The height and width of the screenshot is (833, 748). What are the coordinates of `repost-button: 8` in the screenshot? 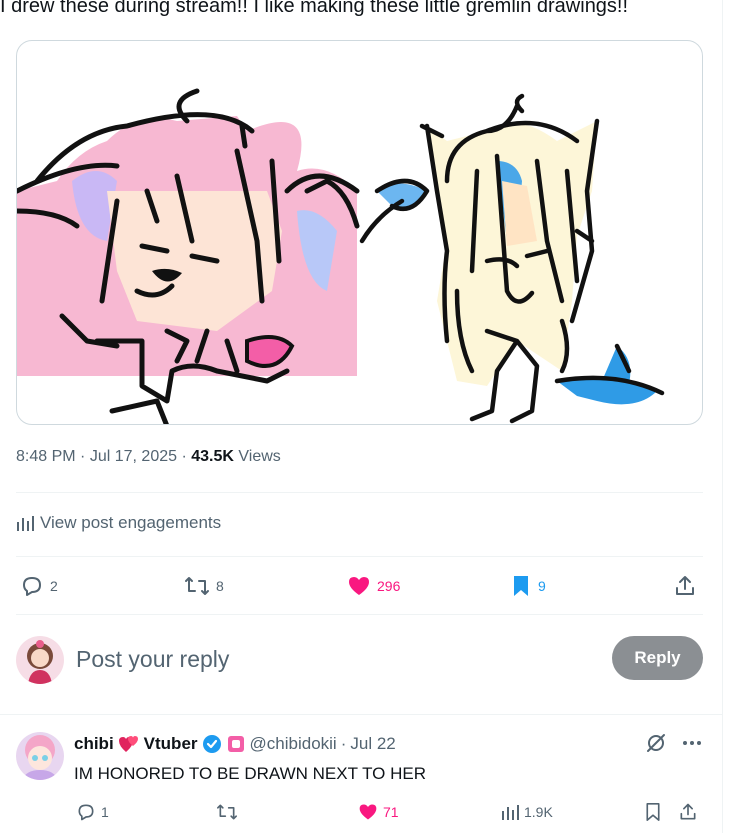 It's located at (204, 586).